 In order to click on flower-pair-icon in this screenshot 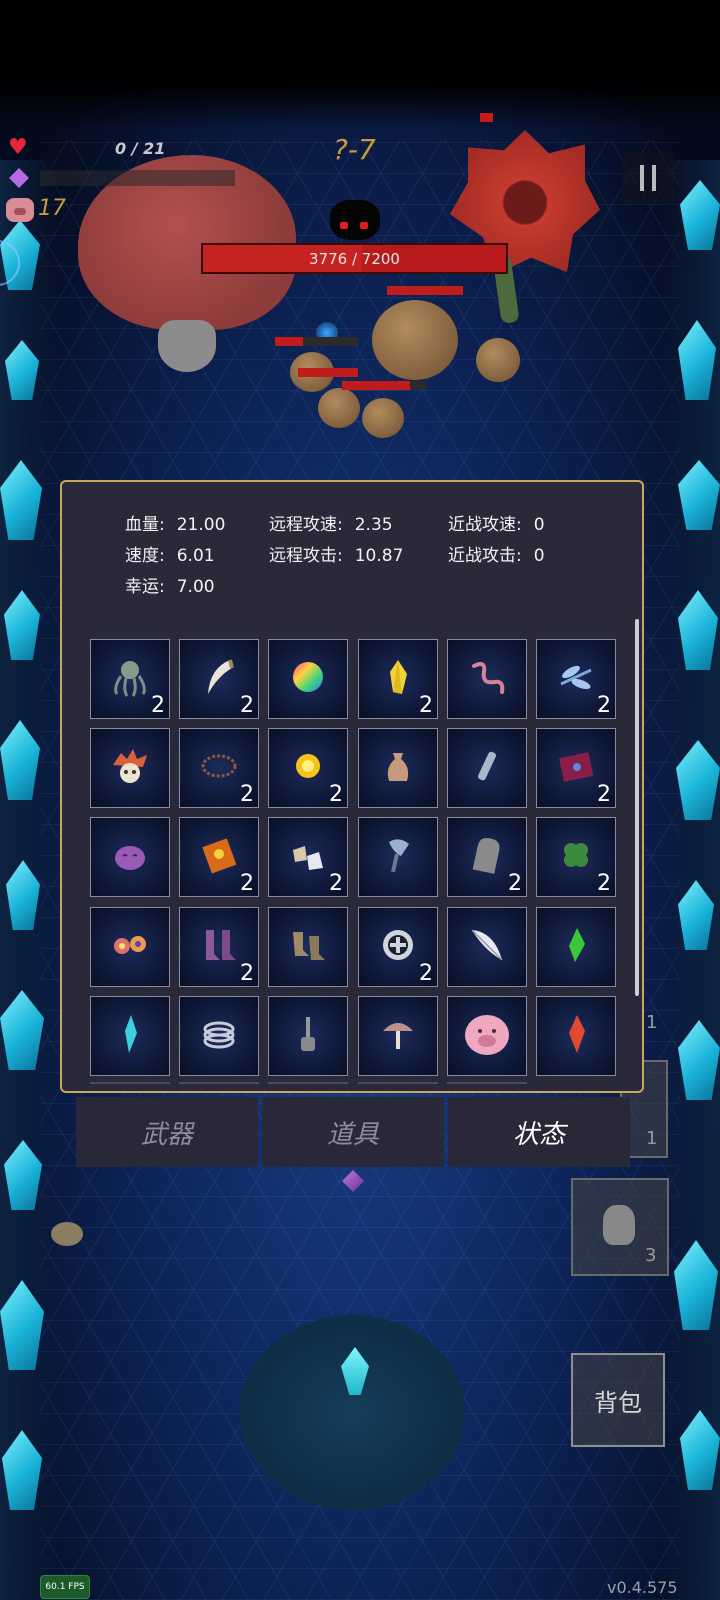, I will do `click(130, 947)`.